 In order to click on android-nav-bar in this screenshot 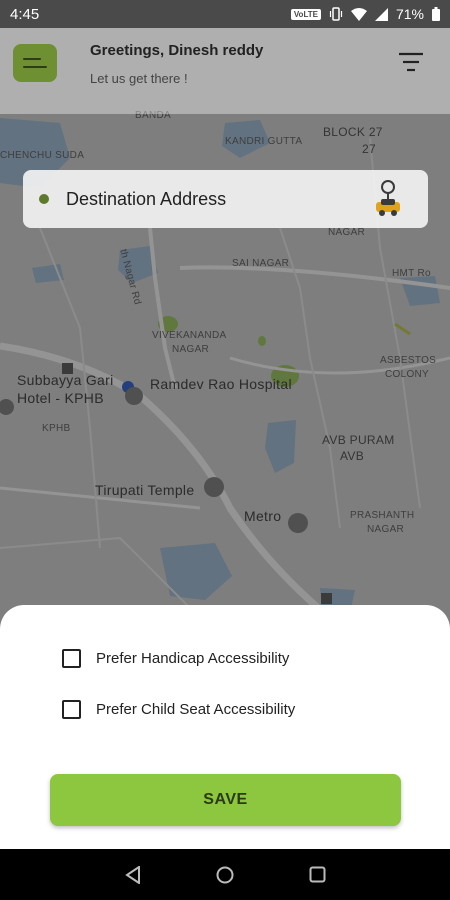, I will do `click(225, 874)`.